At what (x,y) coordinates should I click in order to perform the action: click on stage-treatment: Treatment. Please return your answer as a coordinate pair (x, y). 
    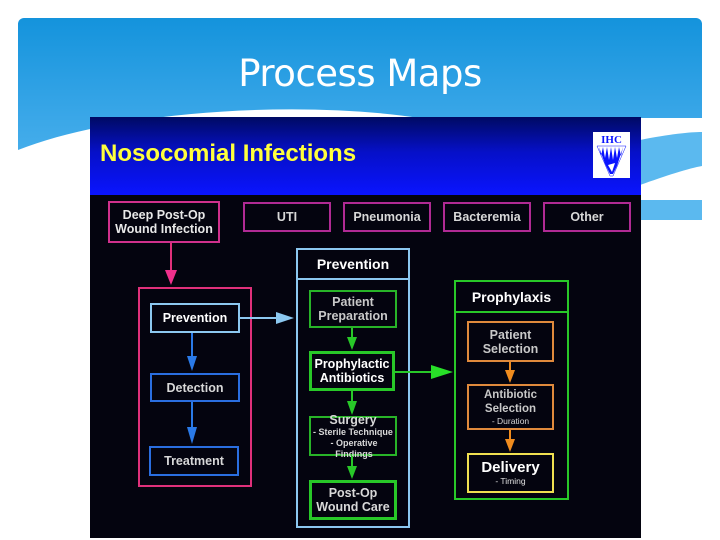
    Looking at the image, I should click on (194, 461).